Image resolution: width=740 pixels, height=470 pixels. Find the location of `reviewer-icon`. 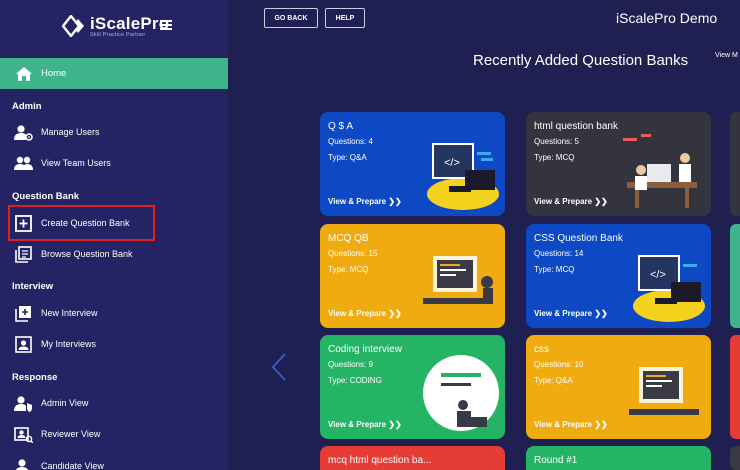

reviewer-icon is located at coordinates (23, 434).